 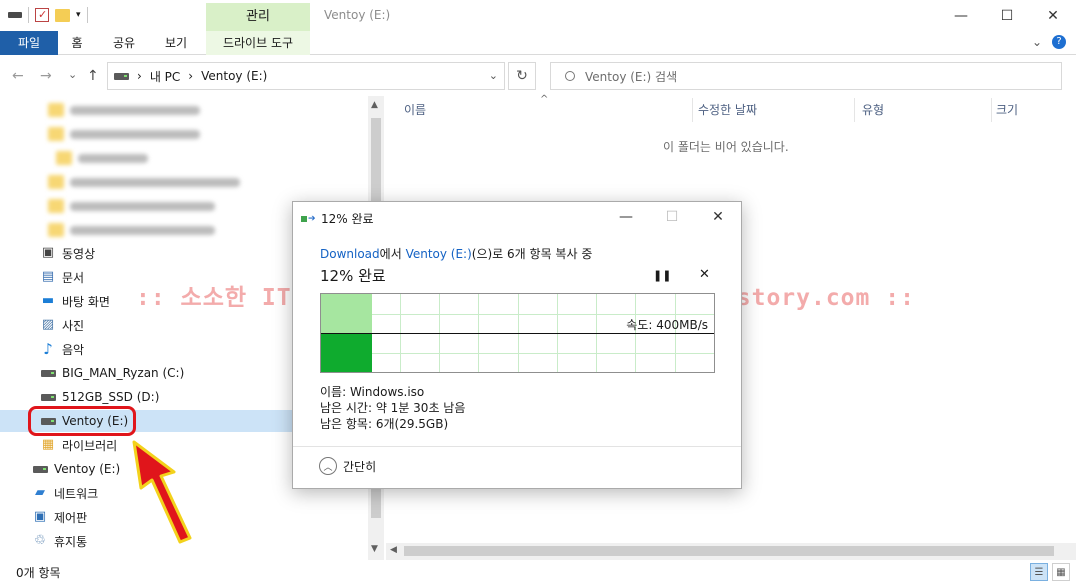 What do you see at coordinates (357, 15) in the screenshot?
I see `window-title: Ventoy (E:)` at bounding box center [357, 15].